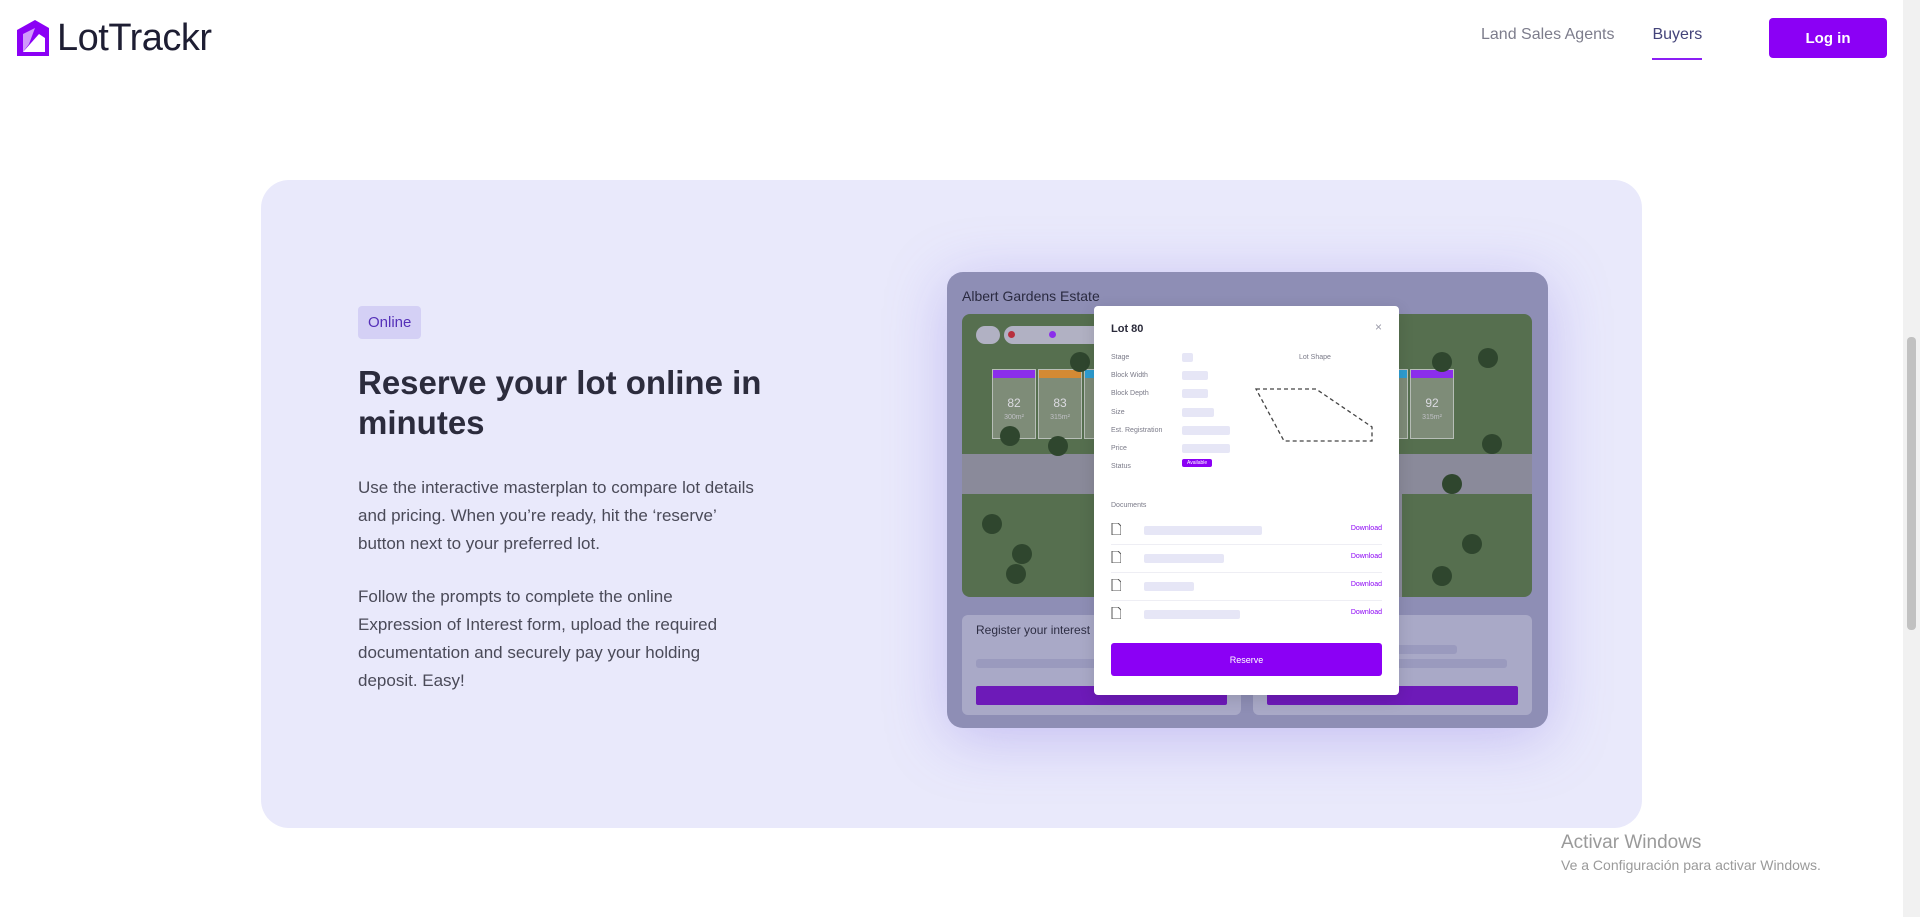 The image size is (1920, 917). What do you see at coordinates (1014, 403) in the screenshot?
I see `lot-number: 82` at bounding box center [1014, 403].